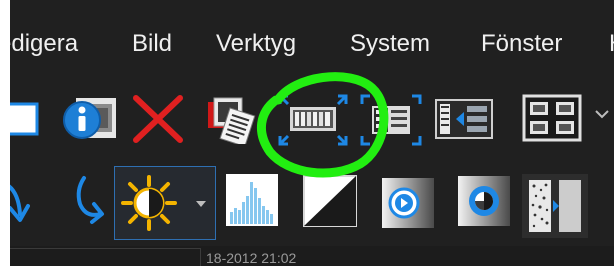 The height and width of the screenshot is (266, 614). I want to click on histogram-icon, so click(252, 200).